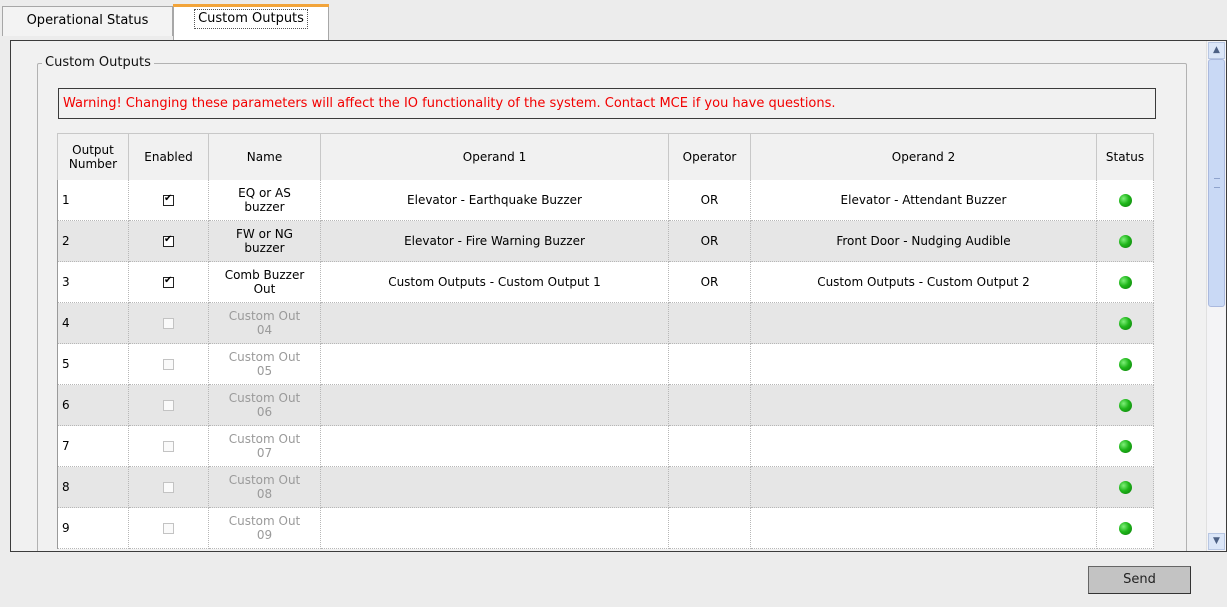 The width and height of the screenshot is (1227, 607). What do you see at coordinates (264, 289) in the screenshot?
I see `name-line: Out` at bounding box center [264, 289].